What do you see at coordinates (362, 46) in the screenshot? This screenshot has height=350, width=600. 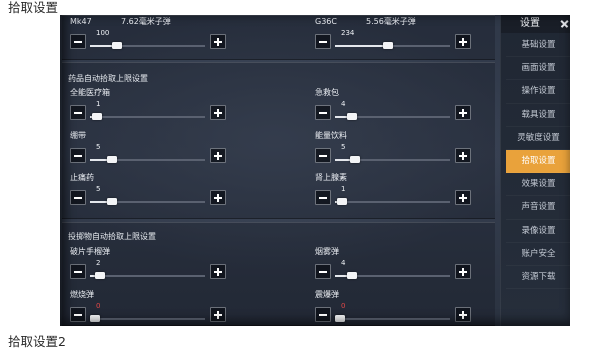 I see `slider-fill` at bounding box center [362, 46].